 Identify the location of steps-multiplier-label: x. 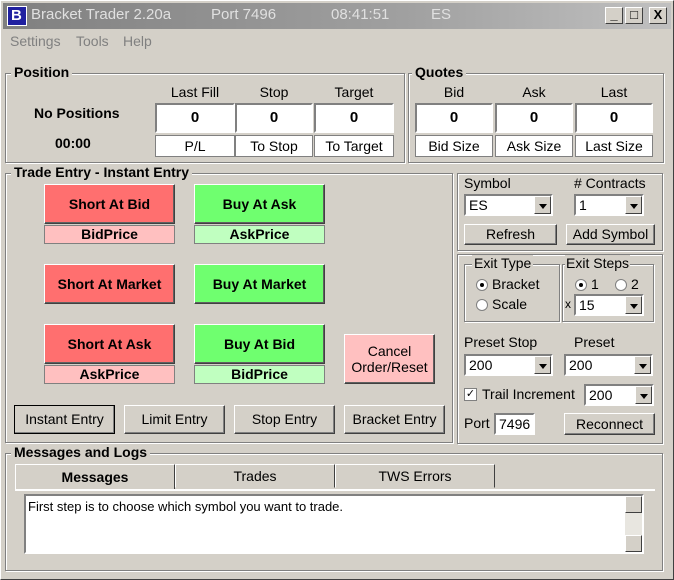
(568, 304).